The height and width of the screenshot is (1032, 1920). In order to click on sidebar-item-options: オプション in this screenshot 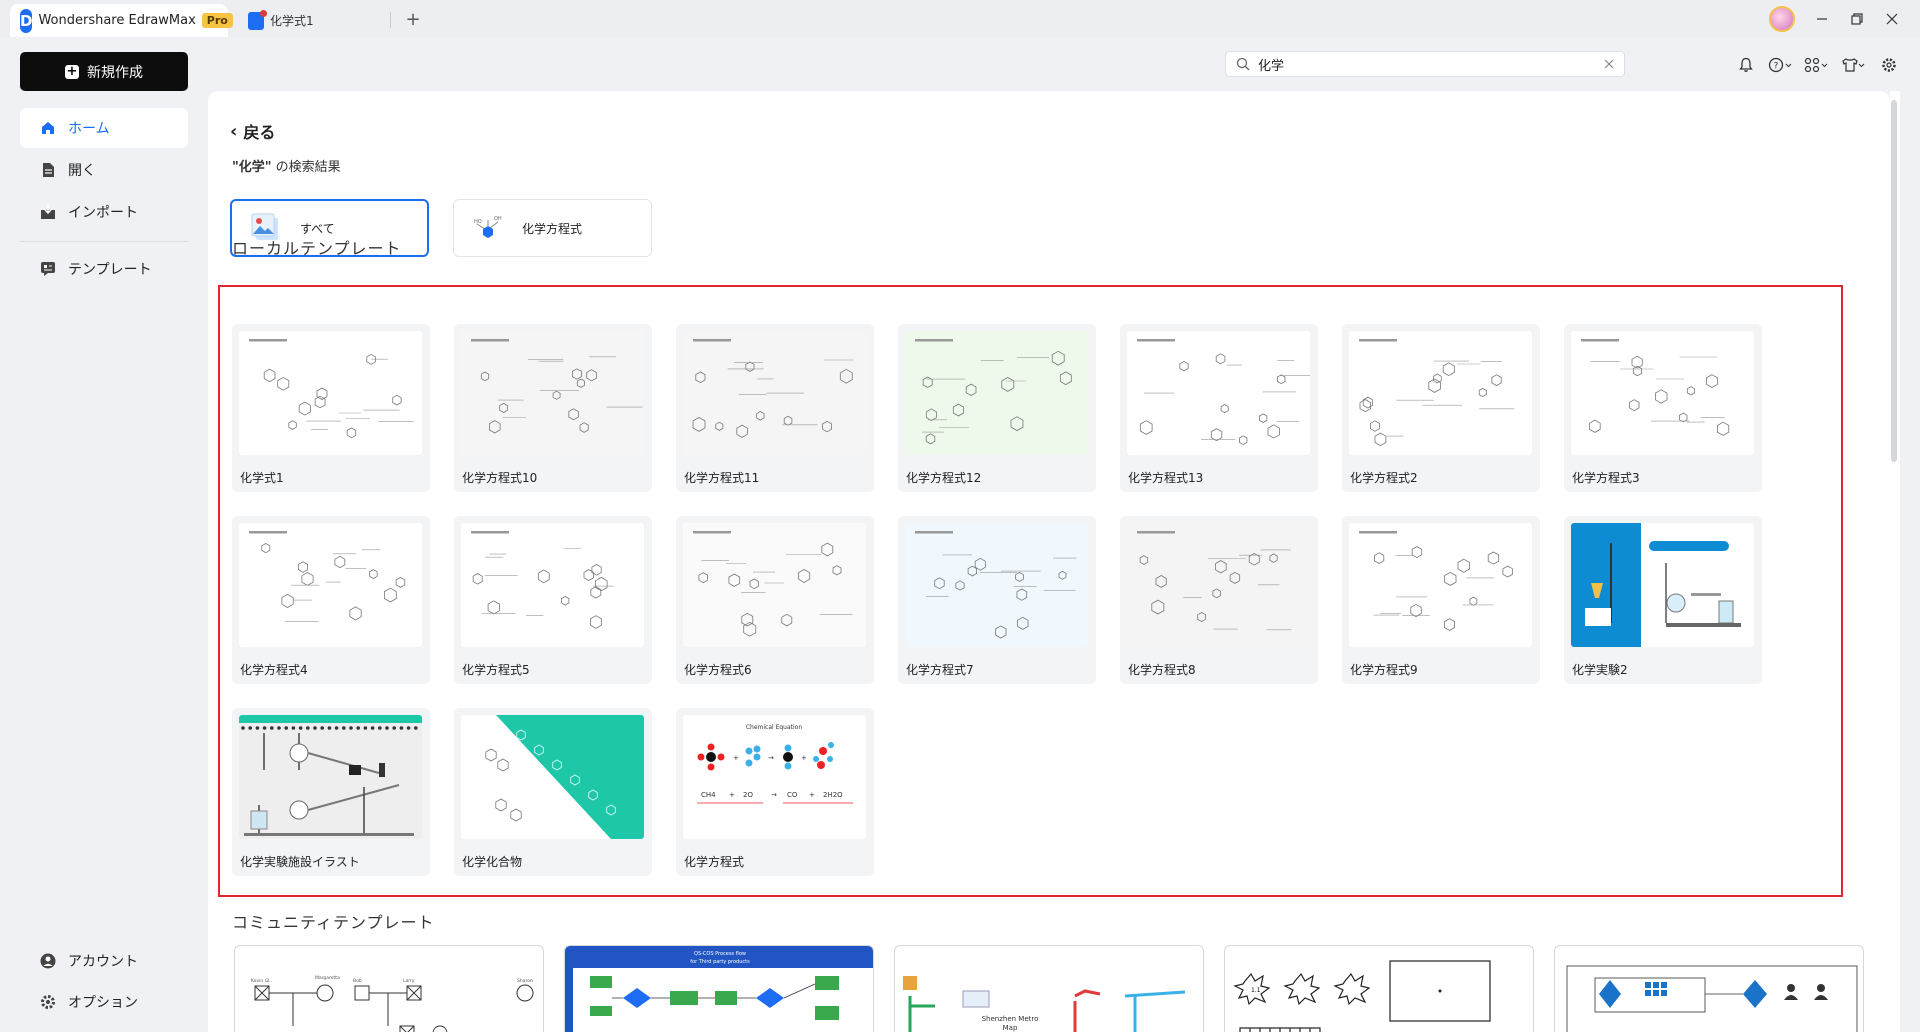, I will do `click(104, 1002)`.